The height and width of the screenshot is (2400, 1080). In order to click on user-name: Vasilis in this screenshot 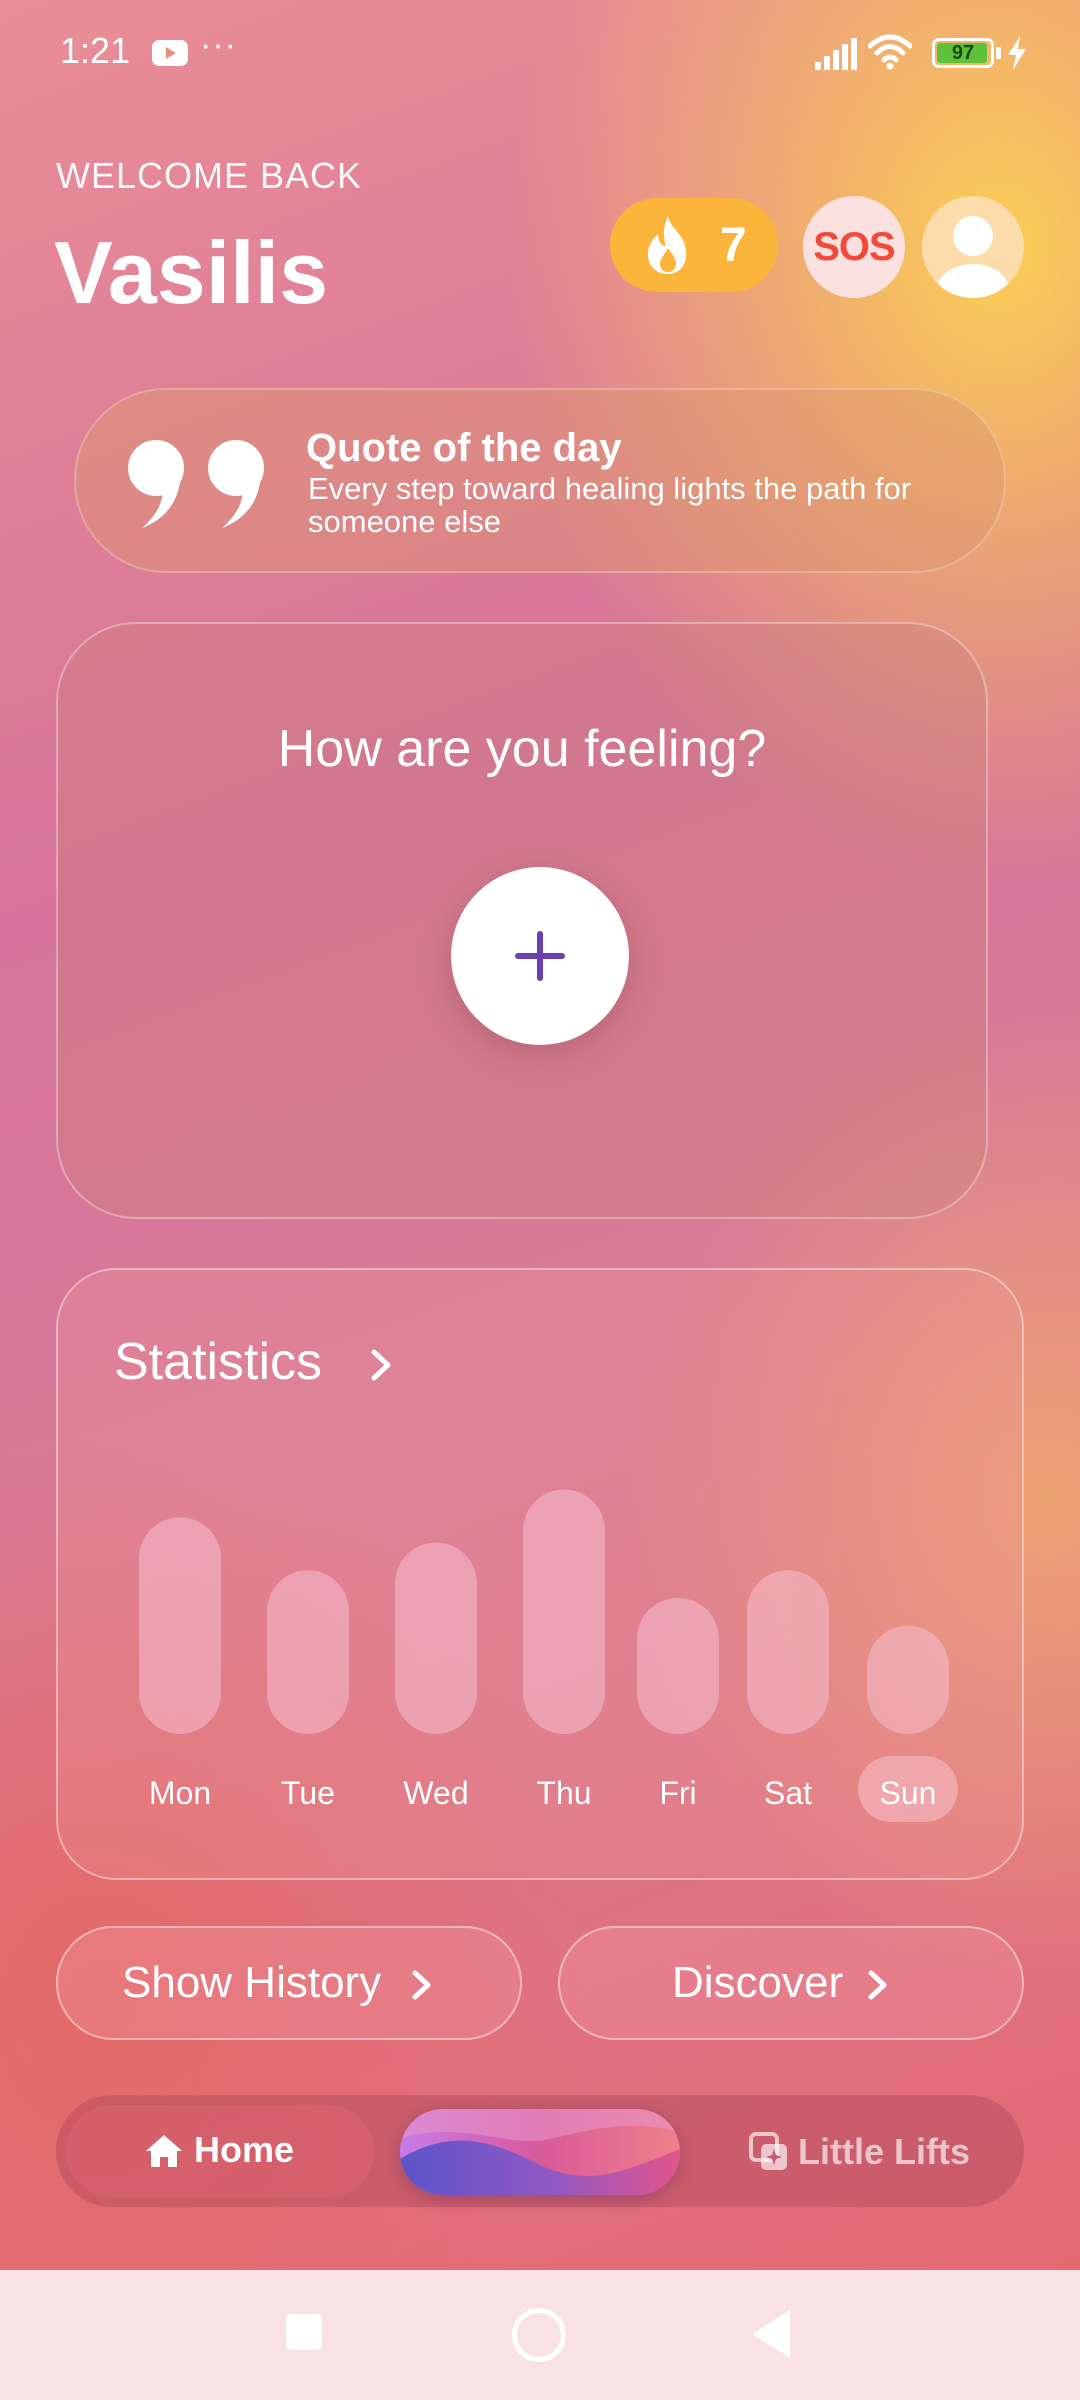, I will do `click(191, 272)`.